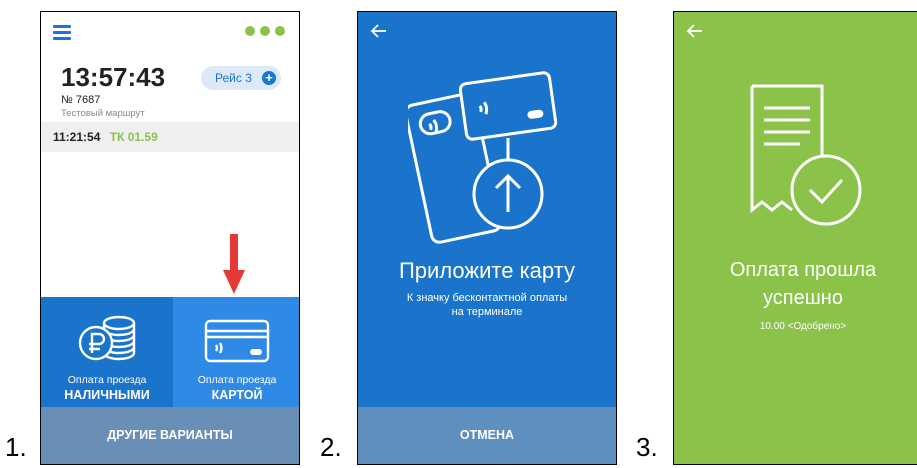 The width and height of the screenshot is (917, 468). What do you see at coordinates (486, 270) in the screenshot?
I see `tap-card-title: Приложите карту` at bounding box center [486, 270].